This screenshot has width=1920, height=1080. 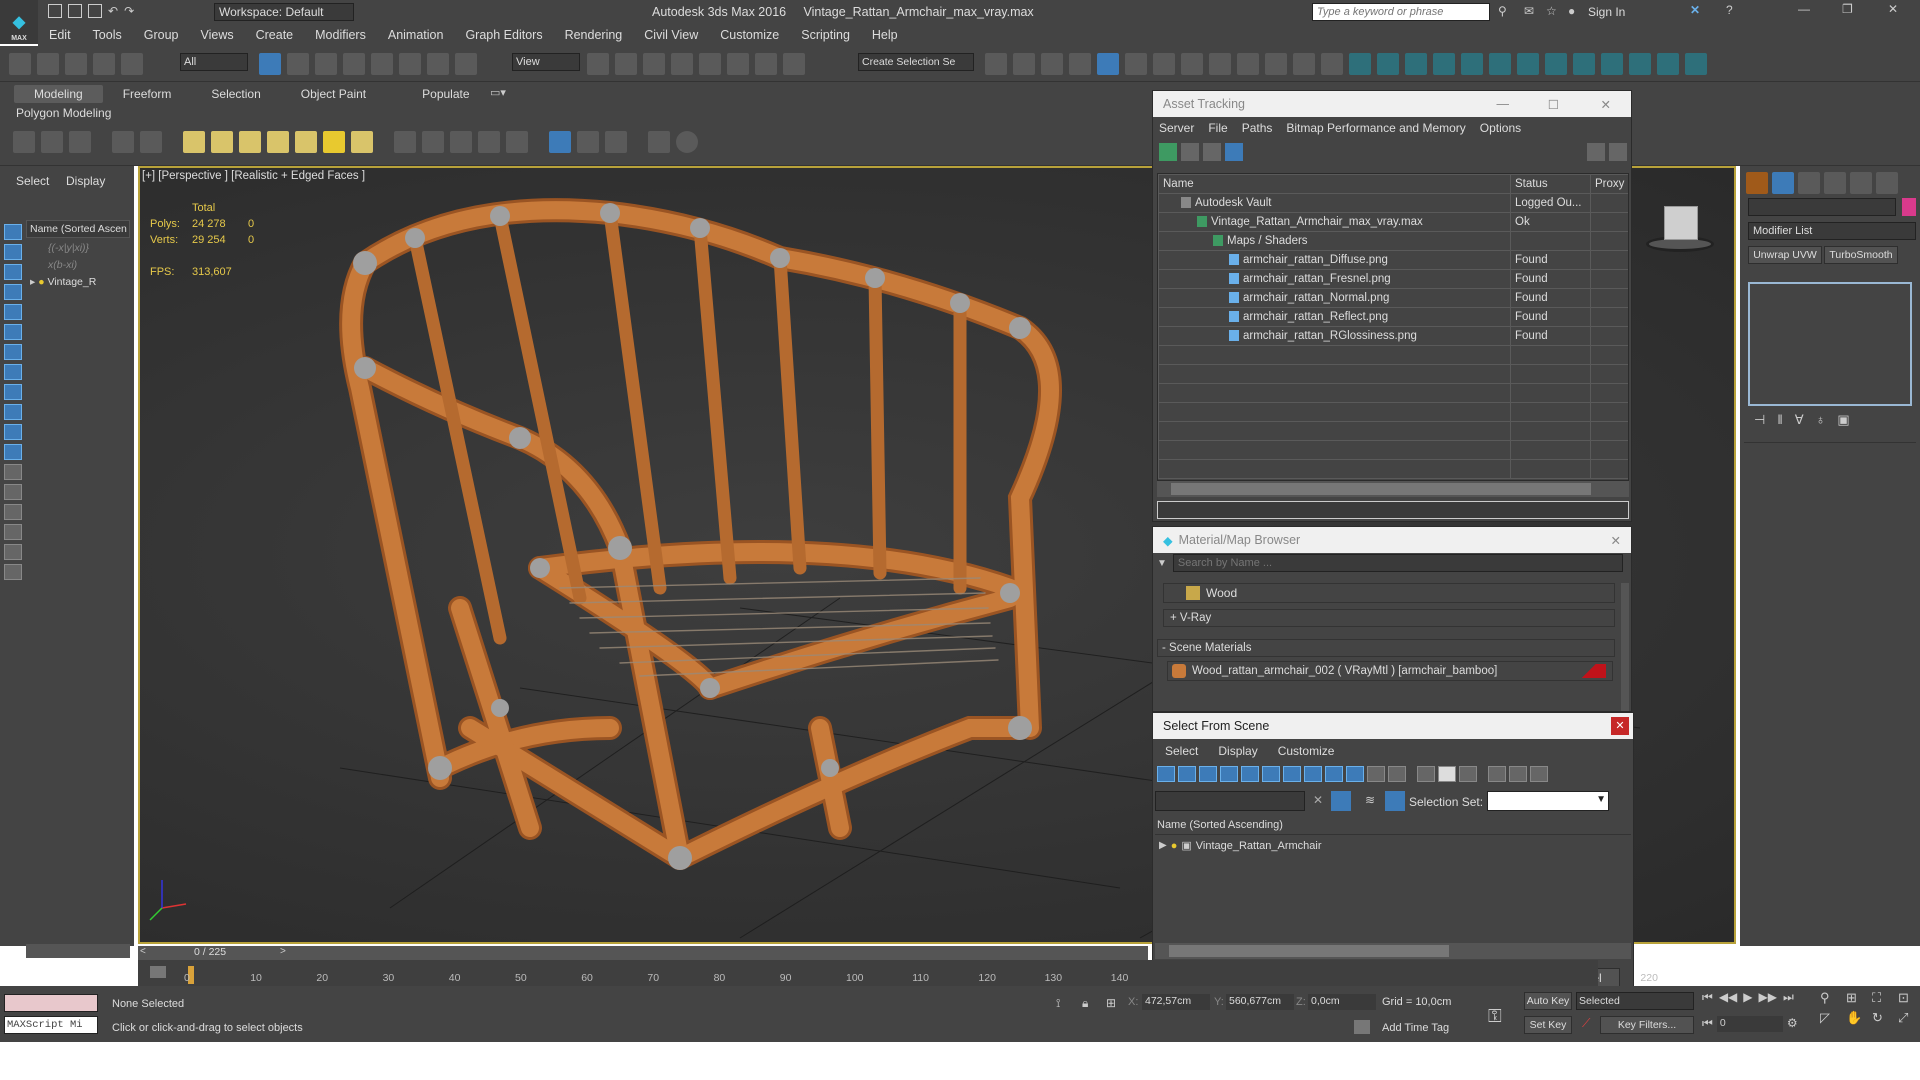 What do you see at coordinates (560, 142) in the screenshot?
I see `material-sphere-icon` at bounding box center [560, 142].